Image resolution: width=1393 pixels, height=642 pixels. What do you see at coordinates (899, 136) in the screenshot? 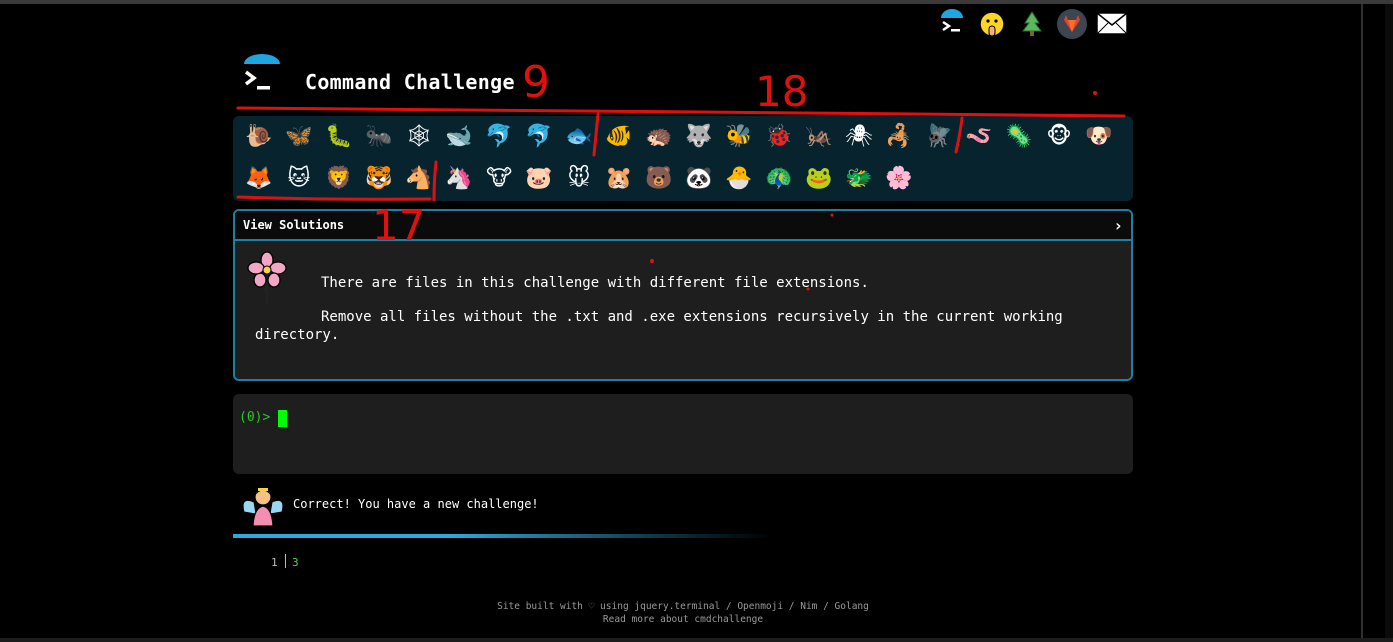
I see `challenge-emoji-icon: 🦂` at bounding box center [899, 136].